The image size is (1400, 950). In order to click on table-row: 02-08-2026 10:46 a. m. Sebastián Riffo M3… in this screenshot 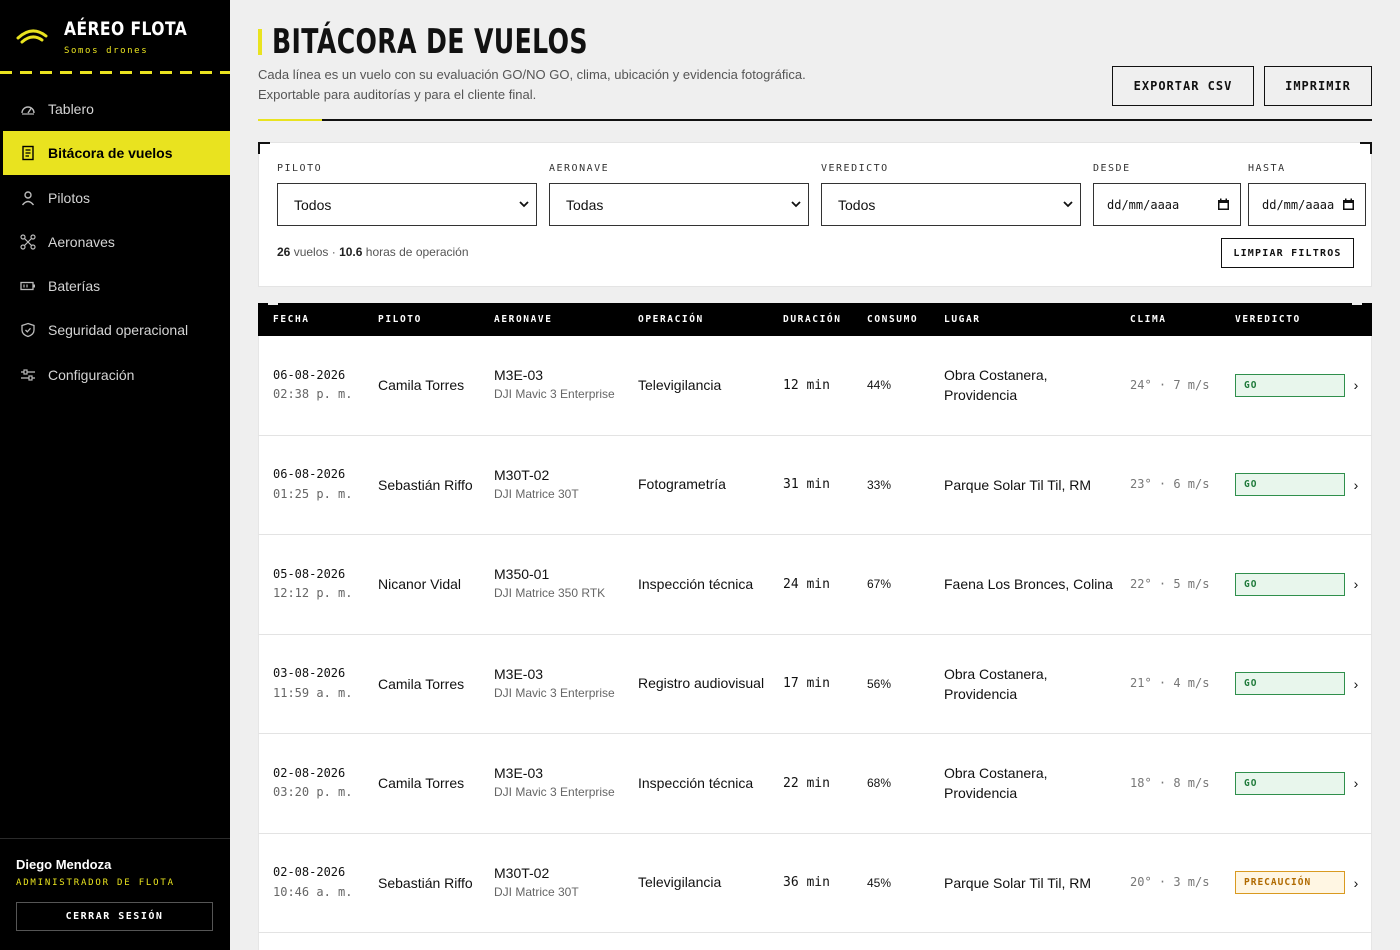, I will do `click(815, 883)`.